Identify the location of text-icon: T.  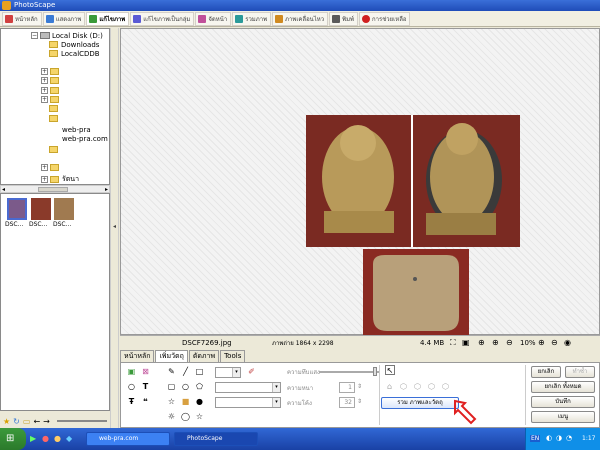
(145, 386).